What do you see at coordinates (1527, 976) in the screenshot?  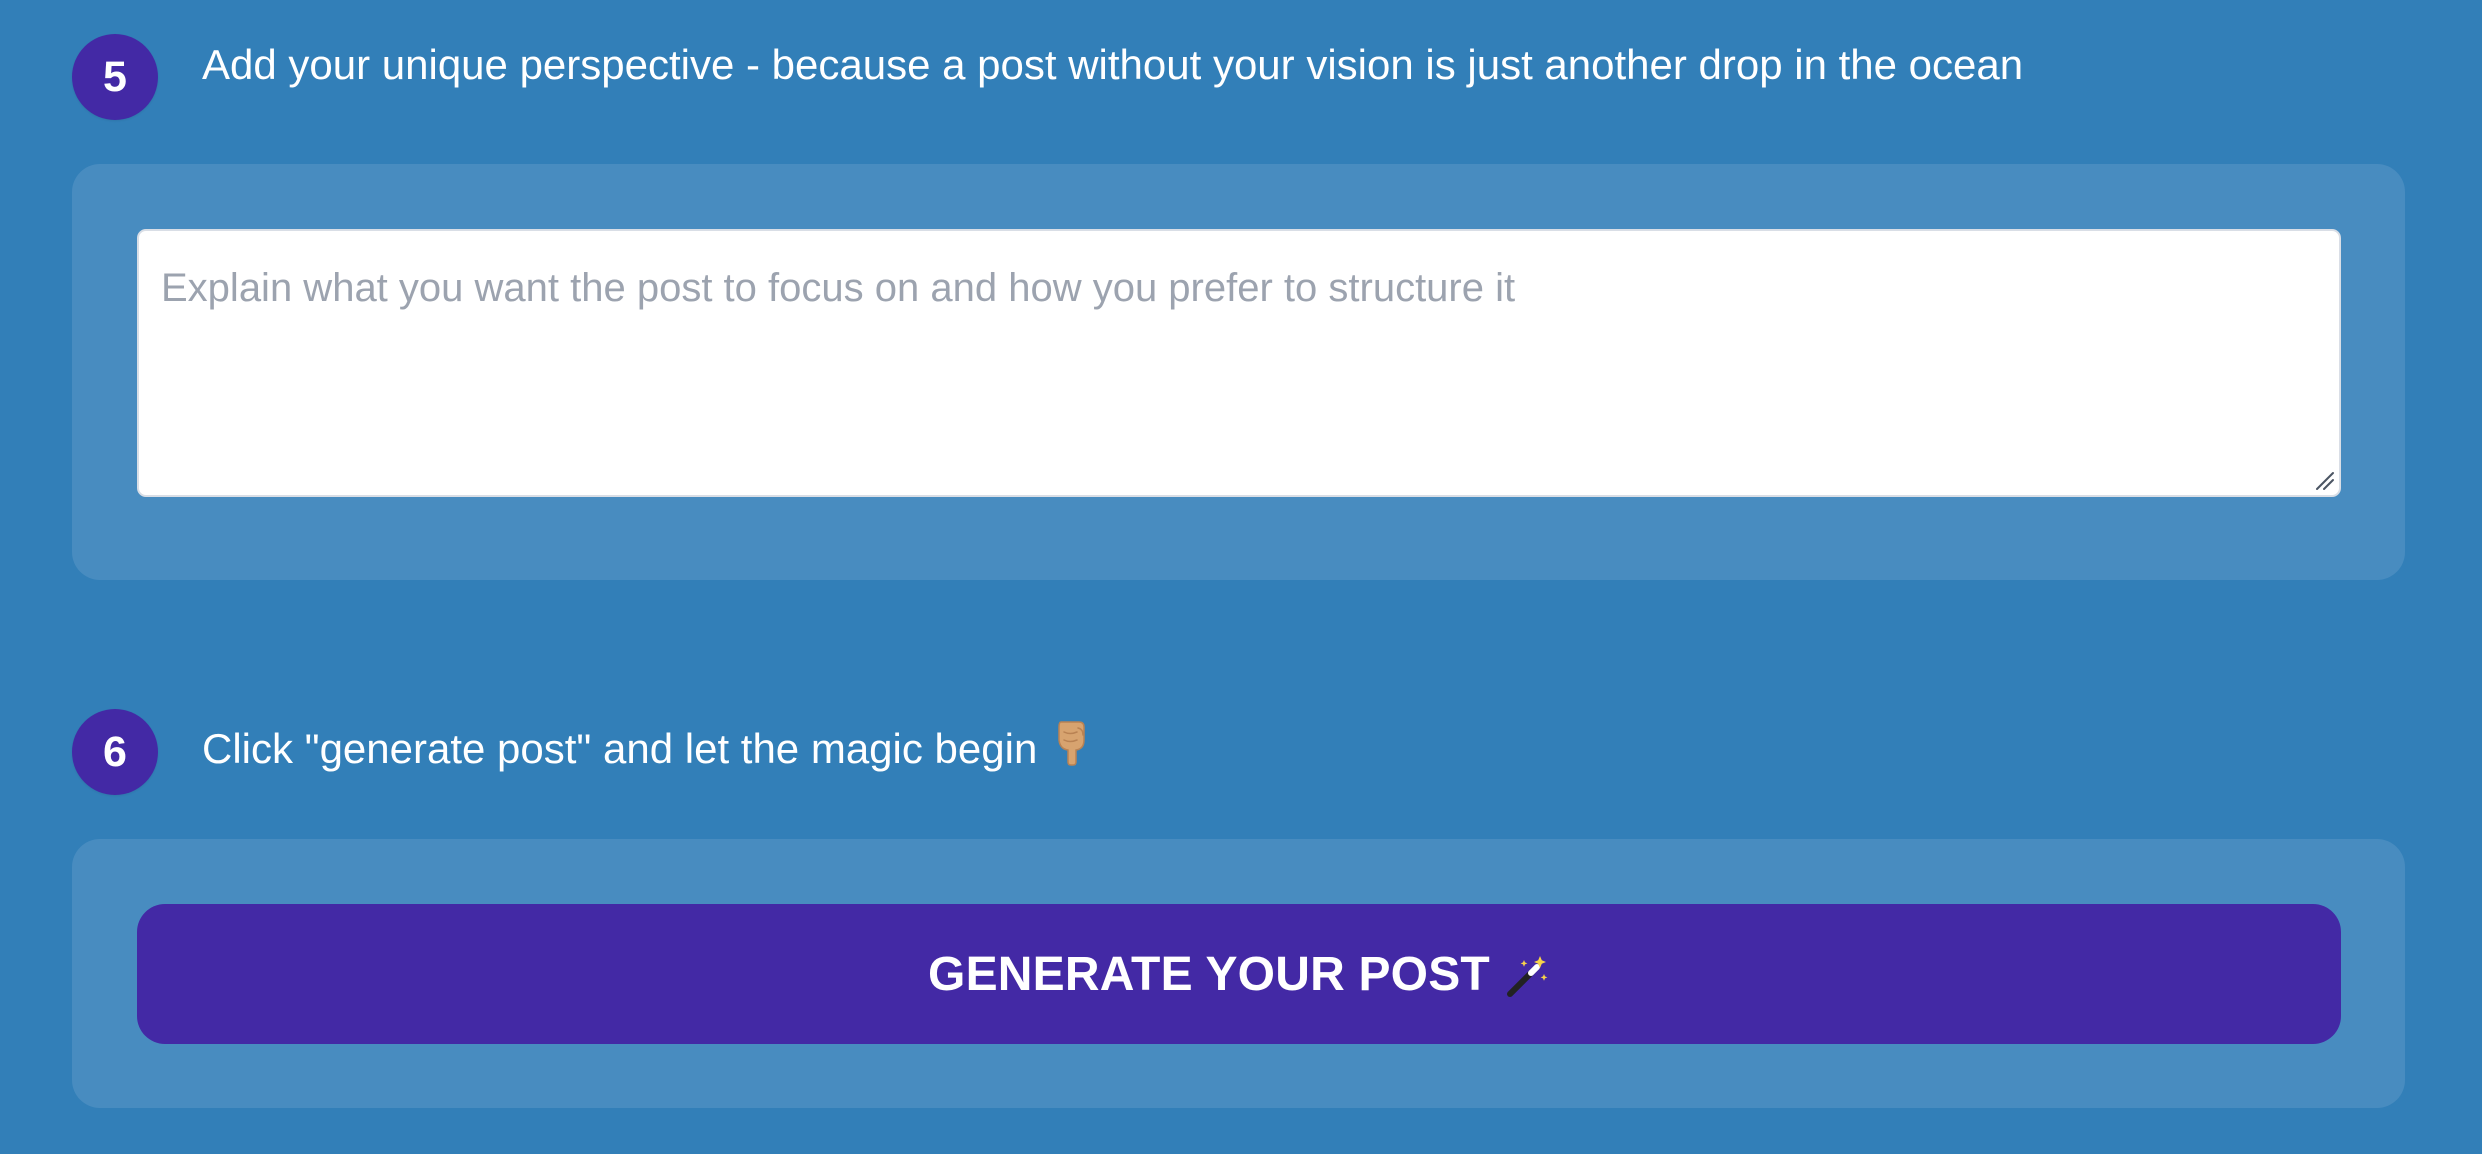 I see `magic-wand-icon` at bounding box center [1527, 976].